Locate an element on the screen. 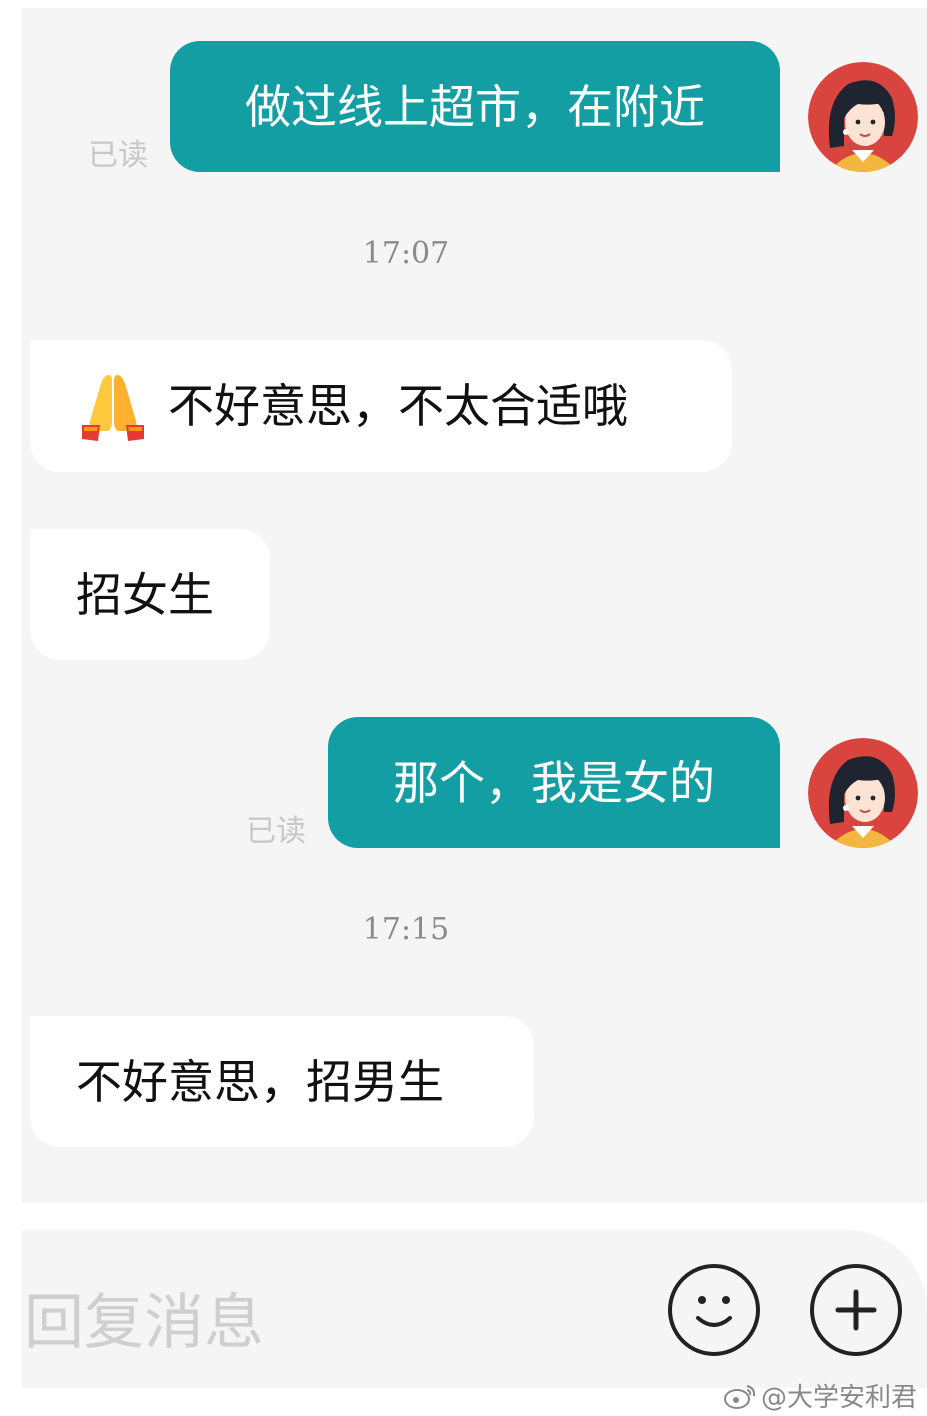 The width and height of the screenshot is (927, 1416). plus-icon is located at coordinates (856, 1310).